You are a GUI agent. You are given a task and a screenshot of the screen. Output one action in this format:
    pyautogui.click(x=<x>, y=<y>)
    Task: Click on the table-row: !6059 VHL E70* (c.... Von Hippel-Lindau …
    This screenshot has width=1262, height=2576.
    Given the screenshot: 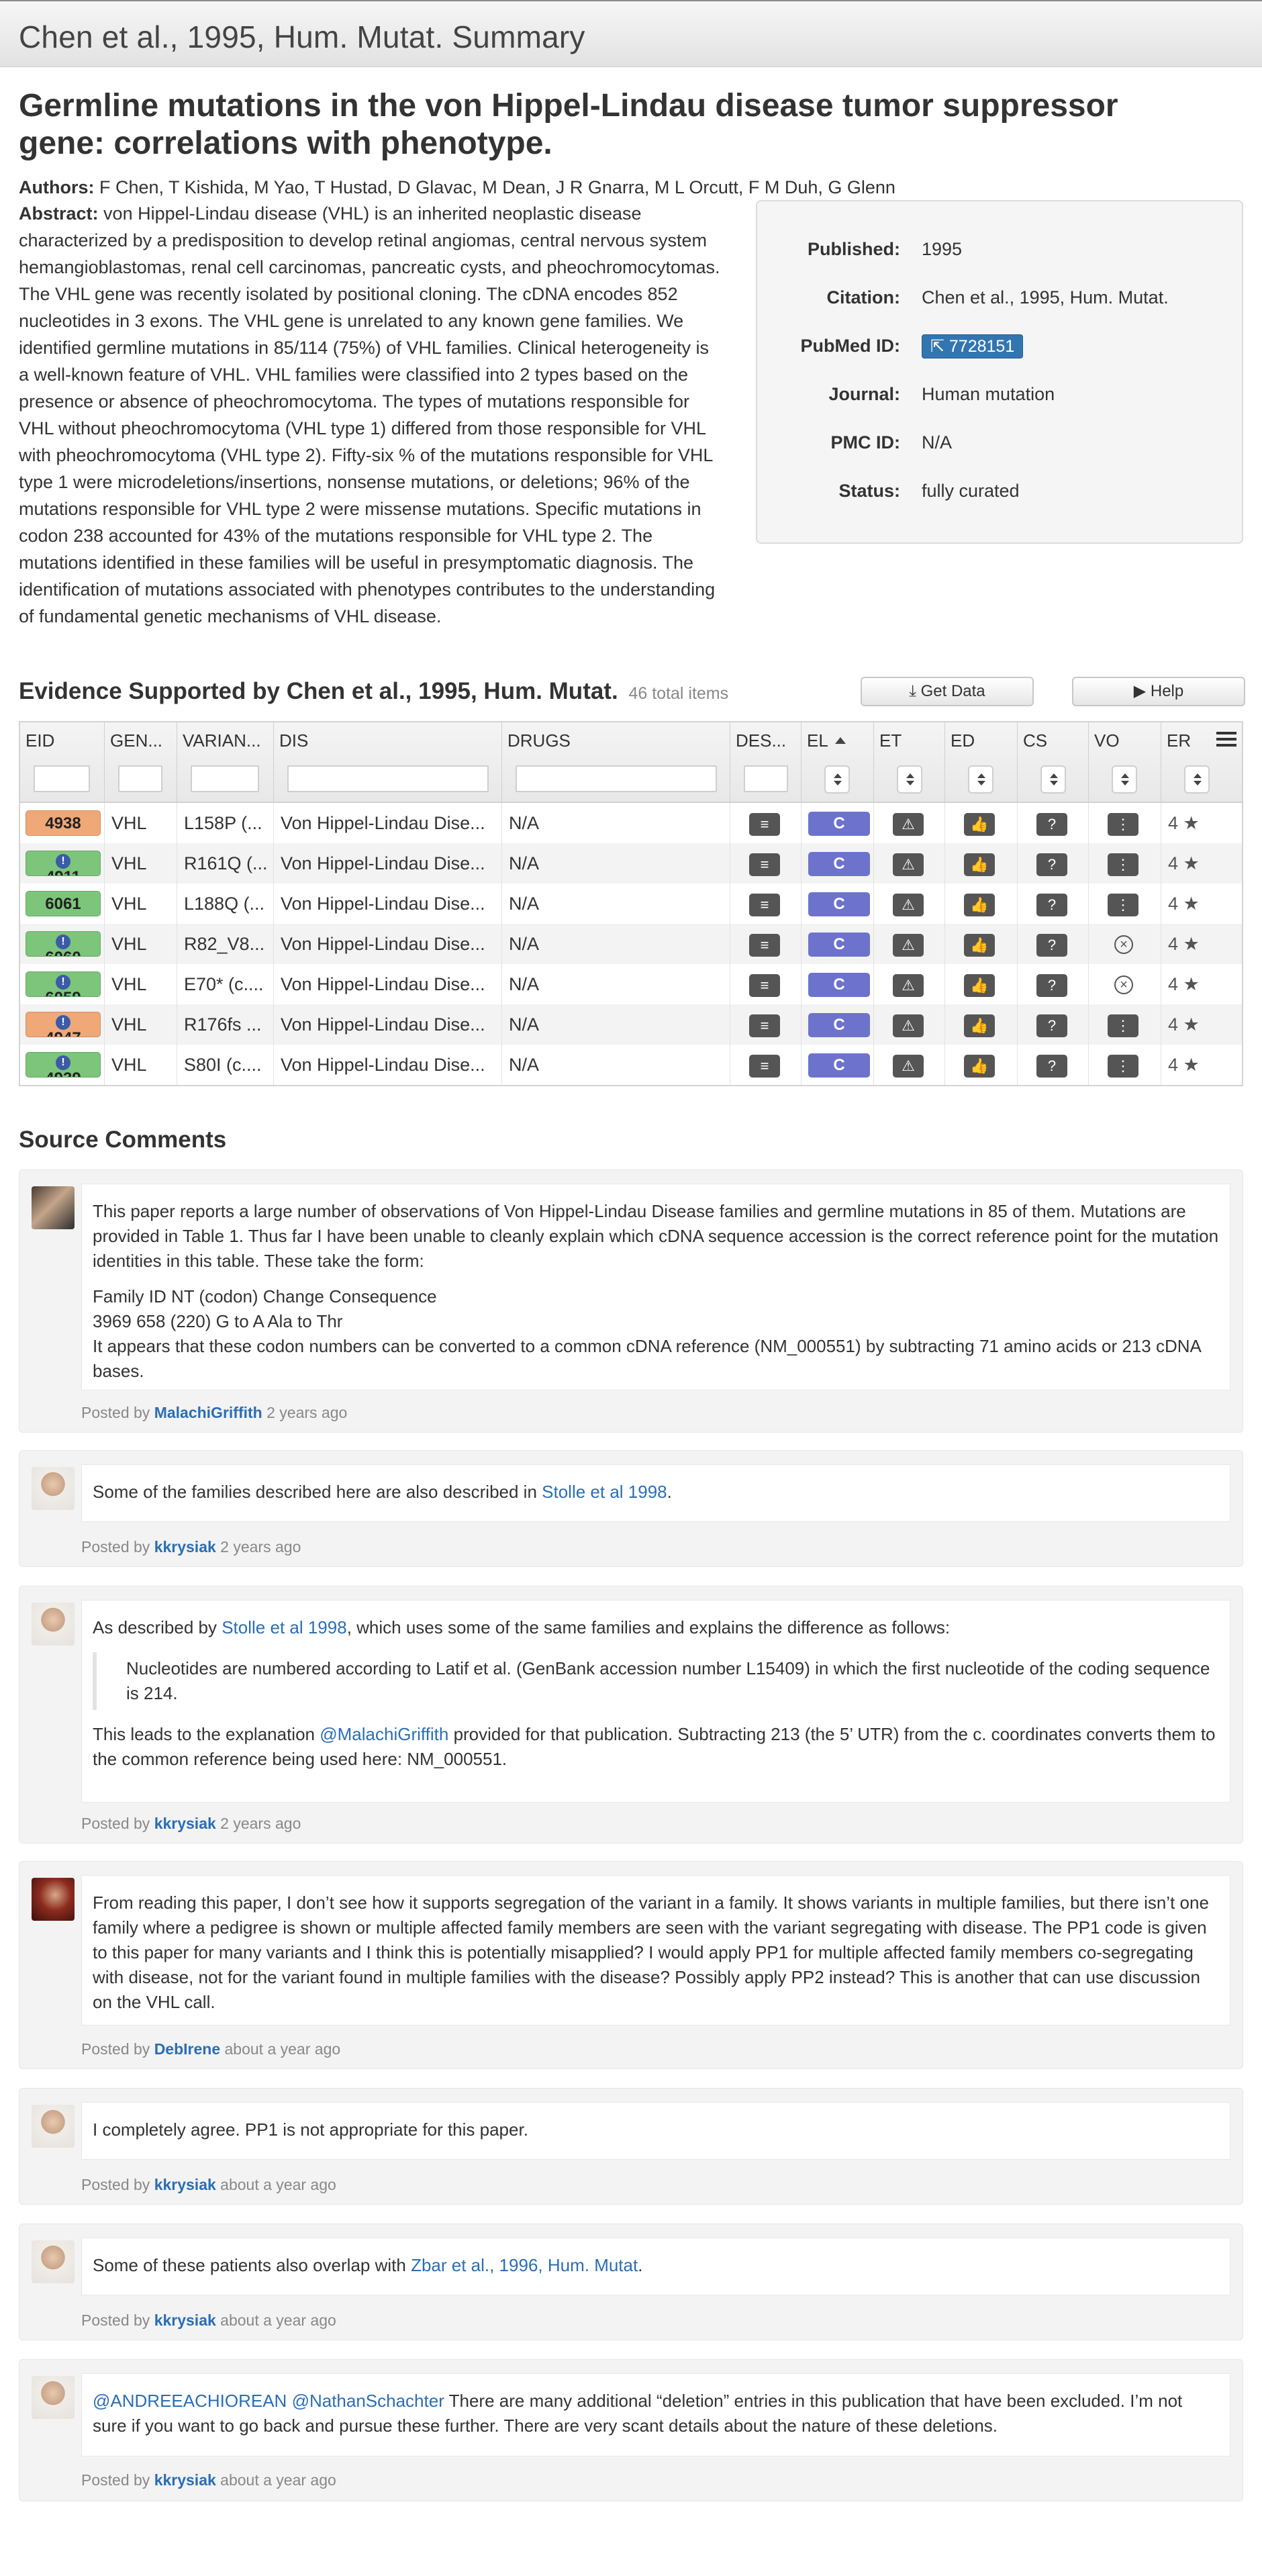 What is the action you would take?
    pyautogui.click(x=631, y=984)
    